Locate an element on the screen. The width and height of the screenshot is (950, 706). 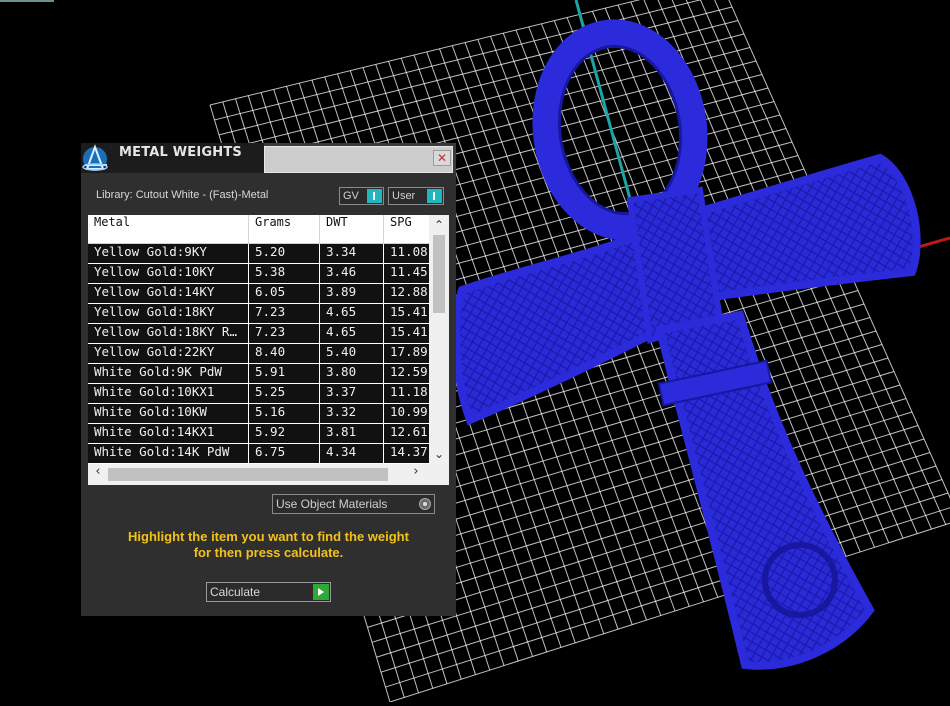
use-object-materials-option: Use Object Materials is located at coordinates (353, 504).